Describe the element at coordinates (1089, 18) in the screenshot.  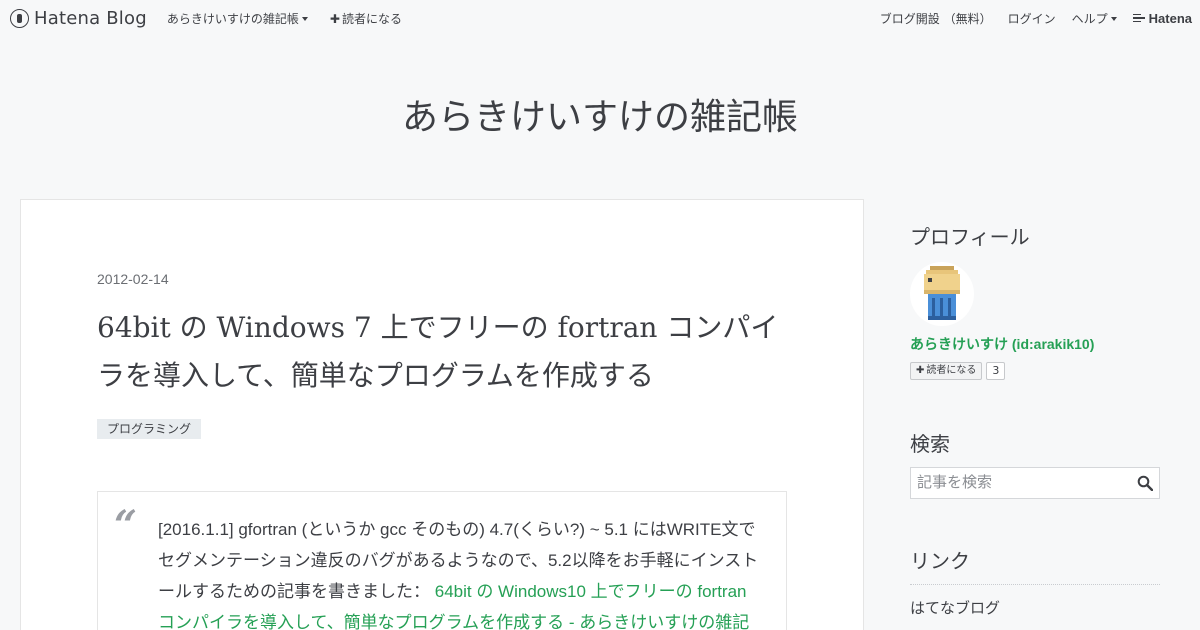
I see `help-label: ヘルプ` at that location.